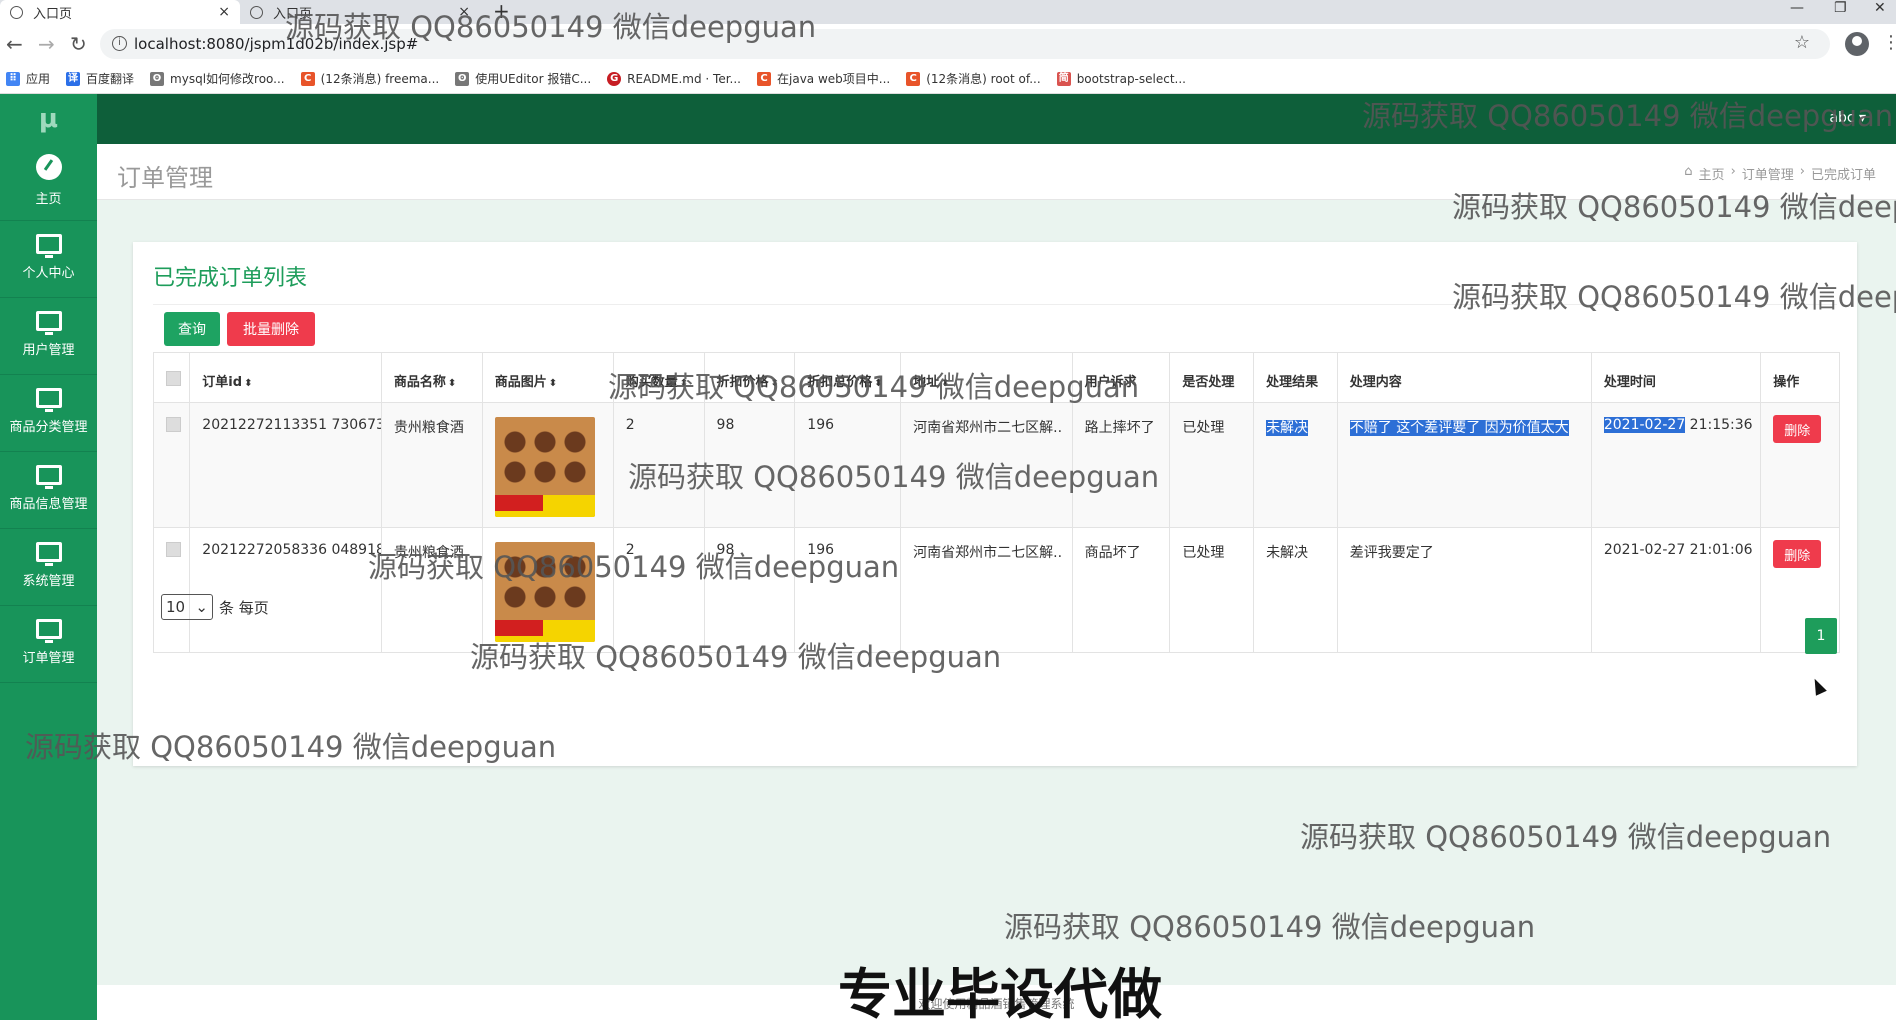 This screenshot has height=1020, width=1896. What do you see at coordinates (1889, 42) in the screenshot?
I see `menu-icon: ⋮` at bounding box center [1889, 42].